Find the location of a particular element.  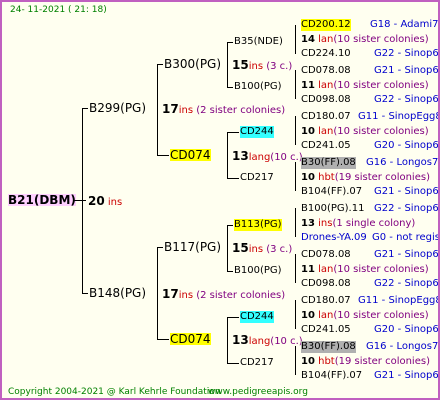

gen2-info-4: 13lang(10 c.) is located at coordinates (267, 341).